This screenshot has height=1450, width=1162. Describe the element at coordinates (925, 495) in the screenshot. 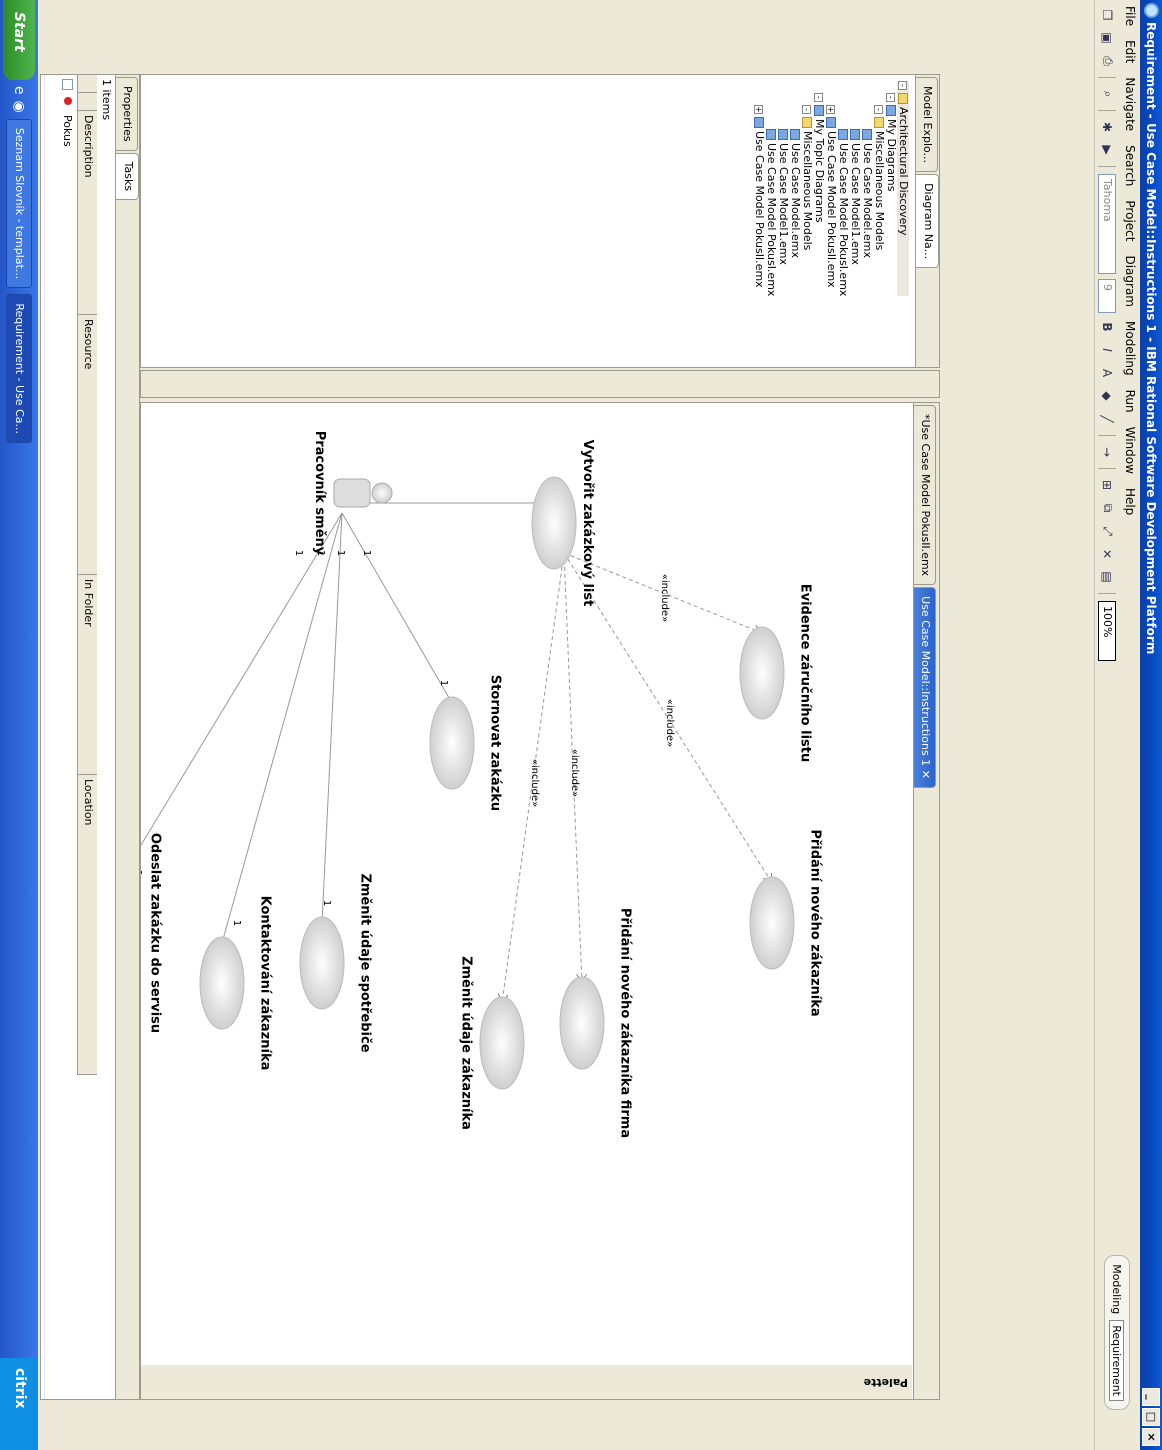

I see `tab-pokusii: *Use Case Model PokusII.emx` at that location.